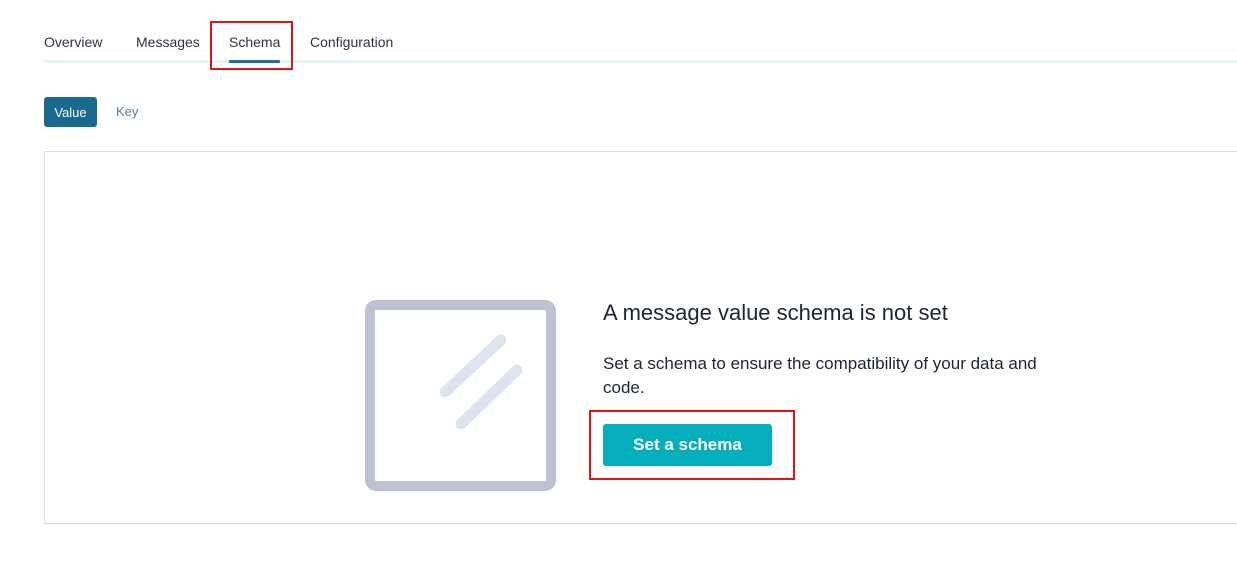 This screenshot has width=1237, height=561. What do you see at coordinates (351, 42) in the screenshot?
I see `tab-configuration: Configuration` at bounding box center [351, 42].